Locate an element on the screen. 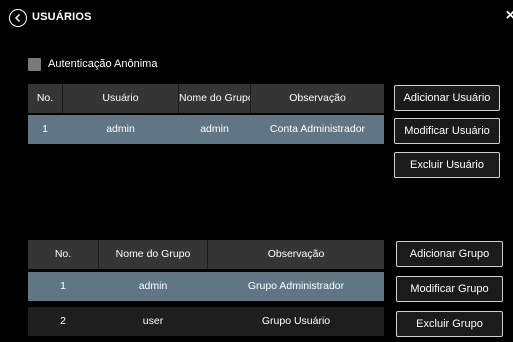 The height and width of the screenshot is (342, 513). users-table-header: No. Usuário Nome do Grupo Observação is located at coordinates (206, 98).